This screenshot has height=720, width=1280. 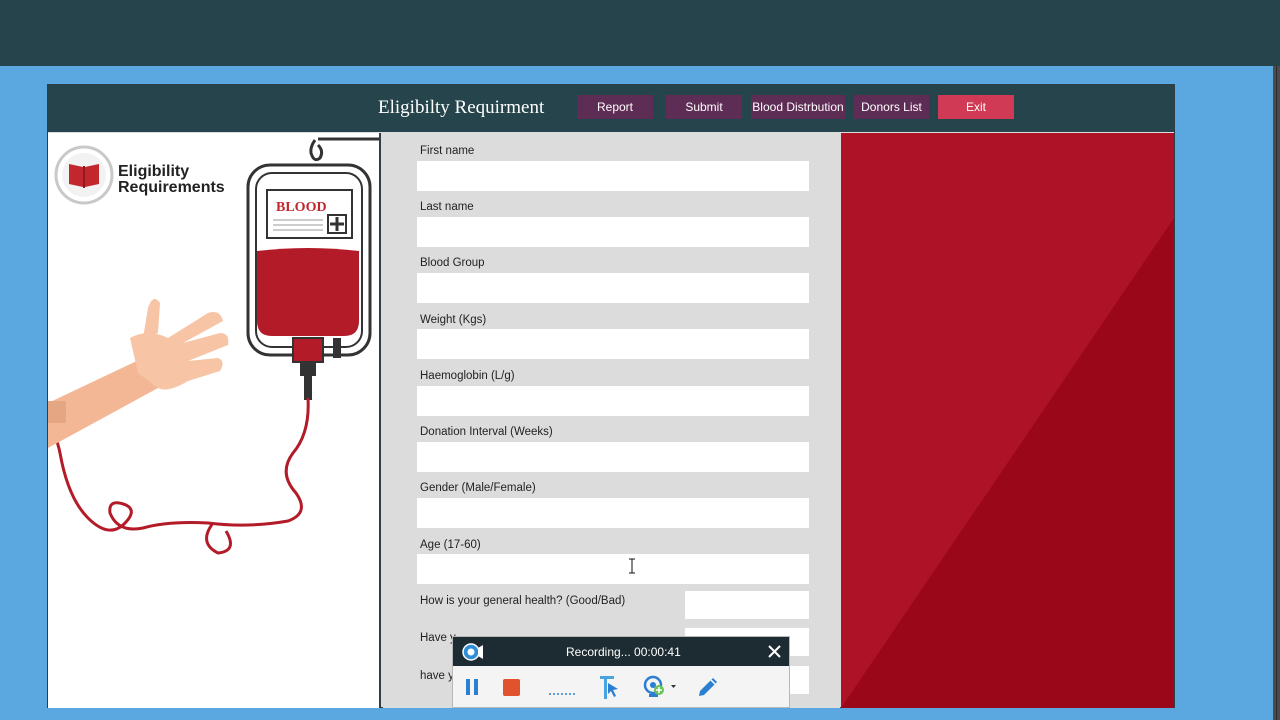 I want to click on question-2-label: Have y, so click(x=438, y=638).